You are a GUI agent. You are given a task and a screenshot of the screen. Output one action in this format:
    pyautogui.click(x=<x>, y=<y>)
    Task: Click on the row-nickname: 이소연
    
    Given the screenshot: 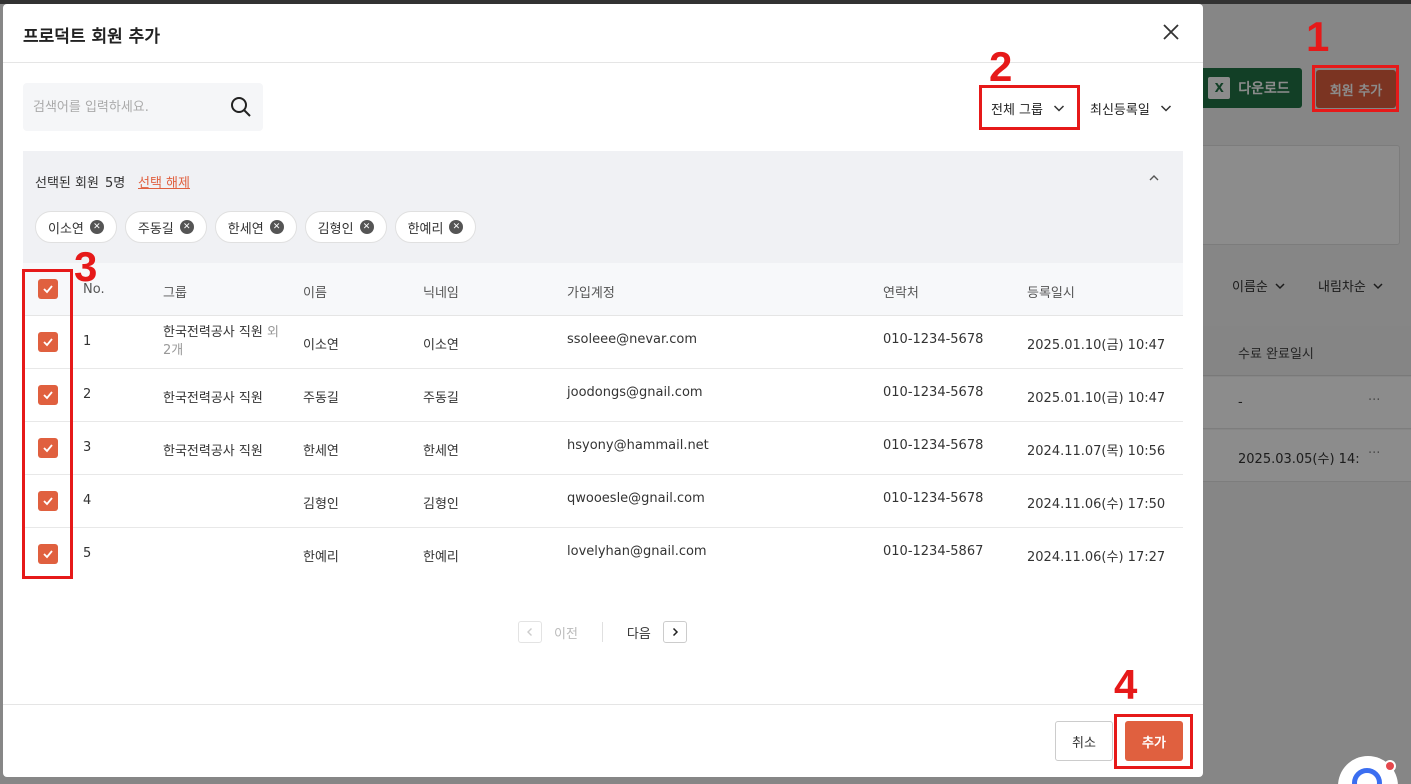 What is the action you would take?
    pyautogui.click(x=441, y=345)
    